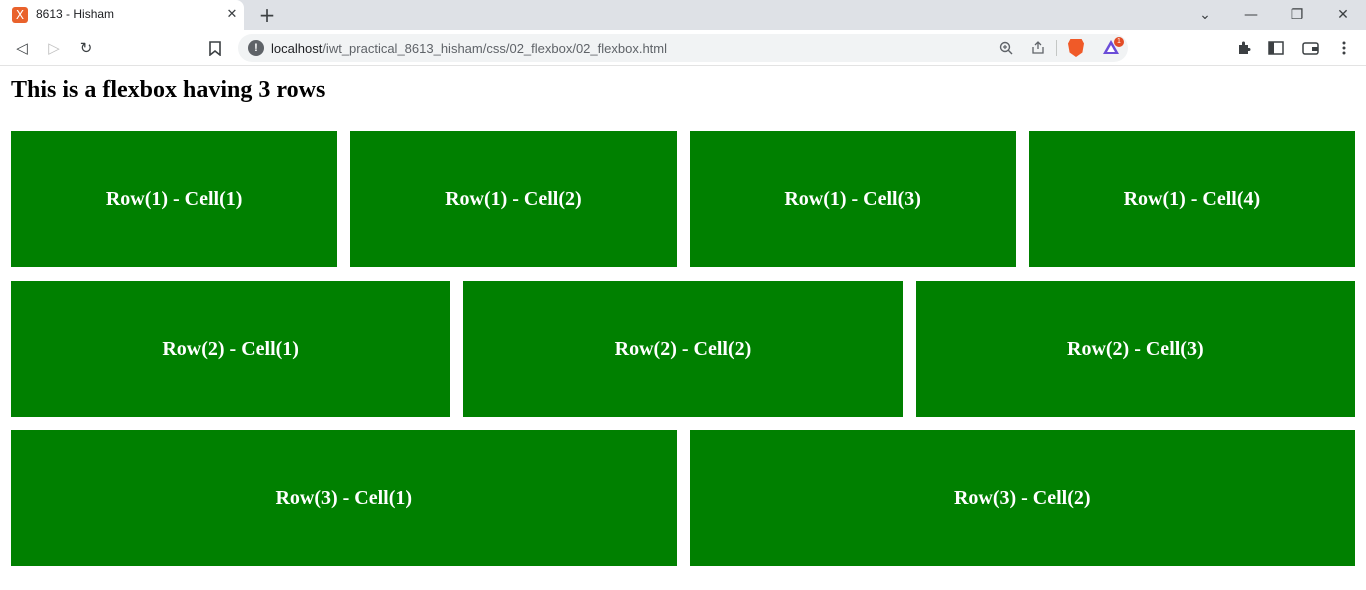 This screenshot has height=590, width=1366. Describe the element at coordinates (1244, 48) in the screenshot. I see `extensions-icon` at that location.